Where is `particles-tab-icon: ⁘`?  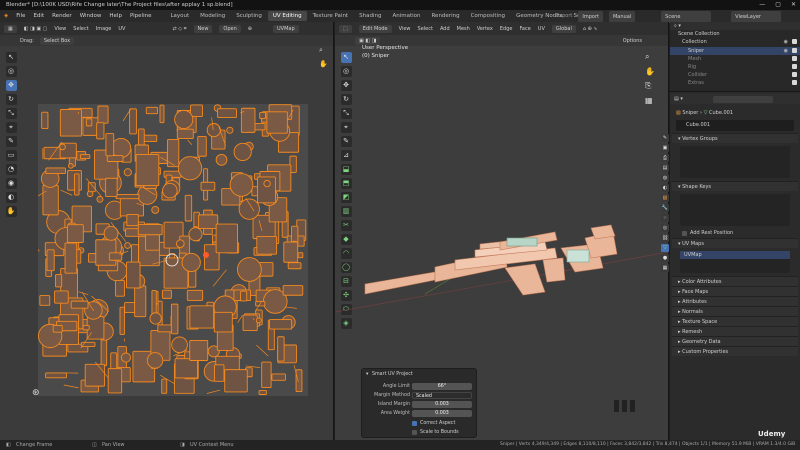
particles-tab-icon: ⁘ is located at coordinates (665, 218).